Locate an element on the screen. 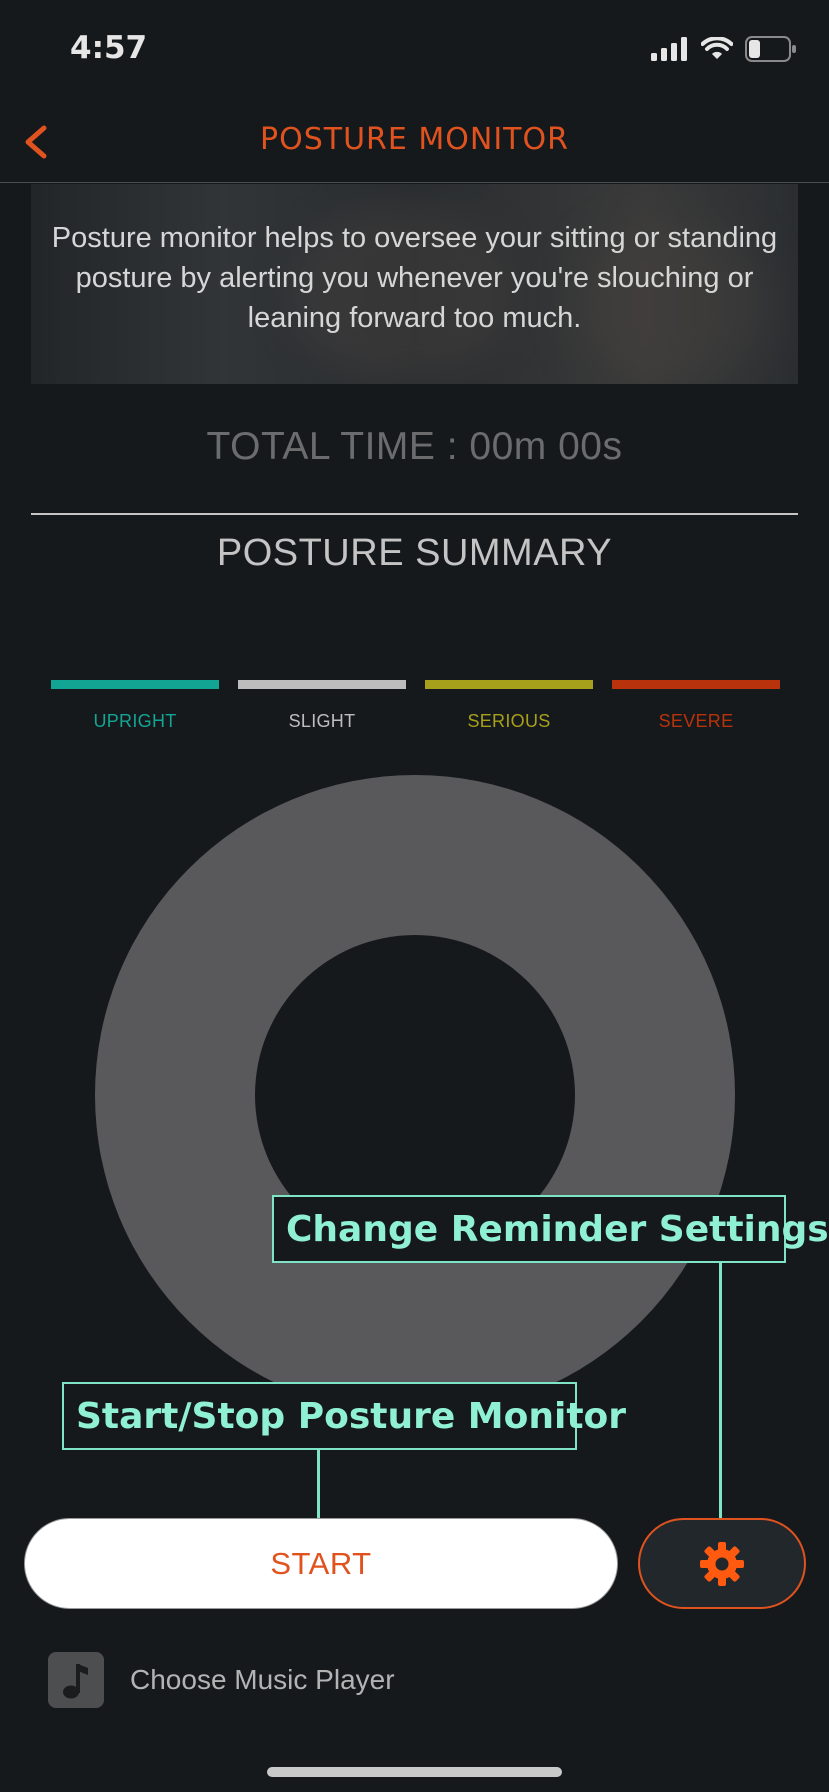 Image resolution: width=829 pixels, height=1792 pixels. total-time: TOTAL TIME : 00m 00s is located at coordinates (414, 446).